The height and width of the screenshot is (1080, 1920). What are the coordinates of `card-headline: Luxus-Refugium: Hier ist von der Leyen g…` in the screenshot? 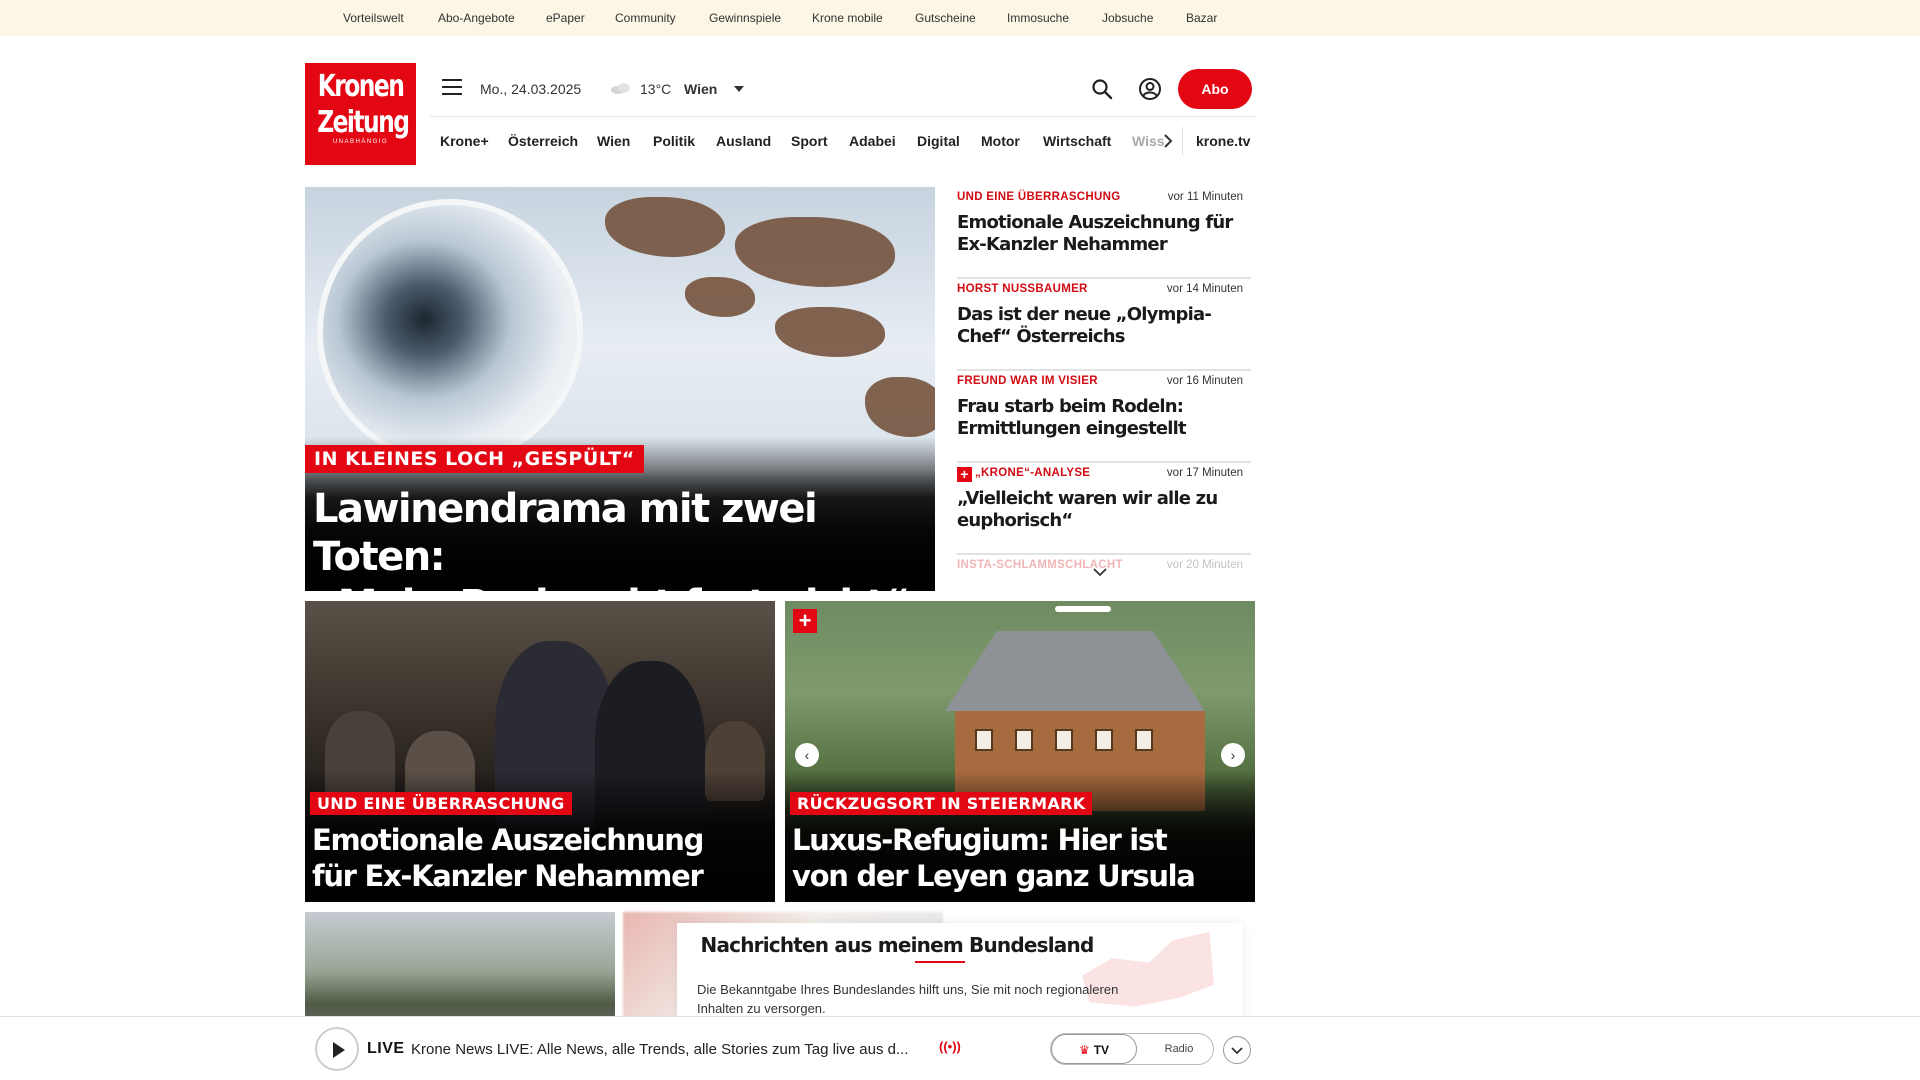 It's located at (1022, 858).